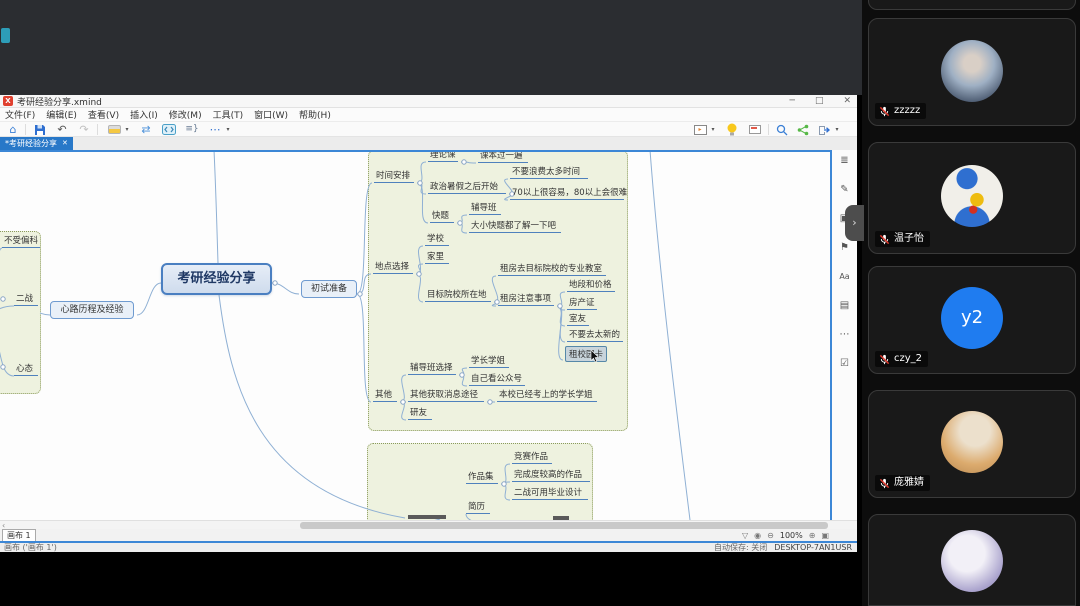 The height and width of the screenshot is (606, 1080). Describe the element at coordinates (770, 535) in the screenshot. I see `zoom-out-icon: ⊖` at that location.